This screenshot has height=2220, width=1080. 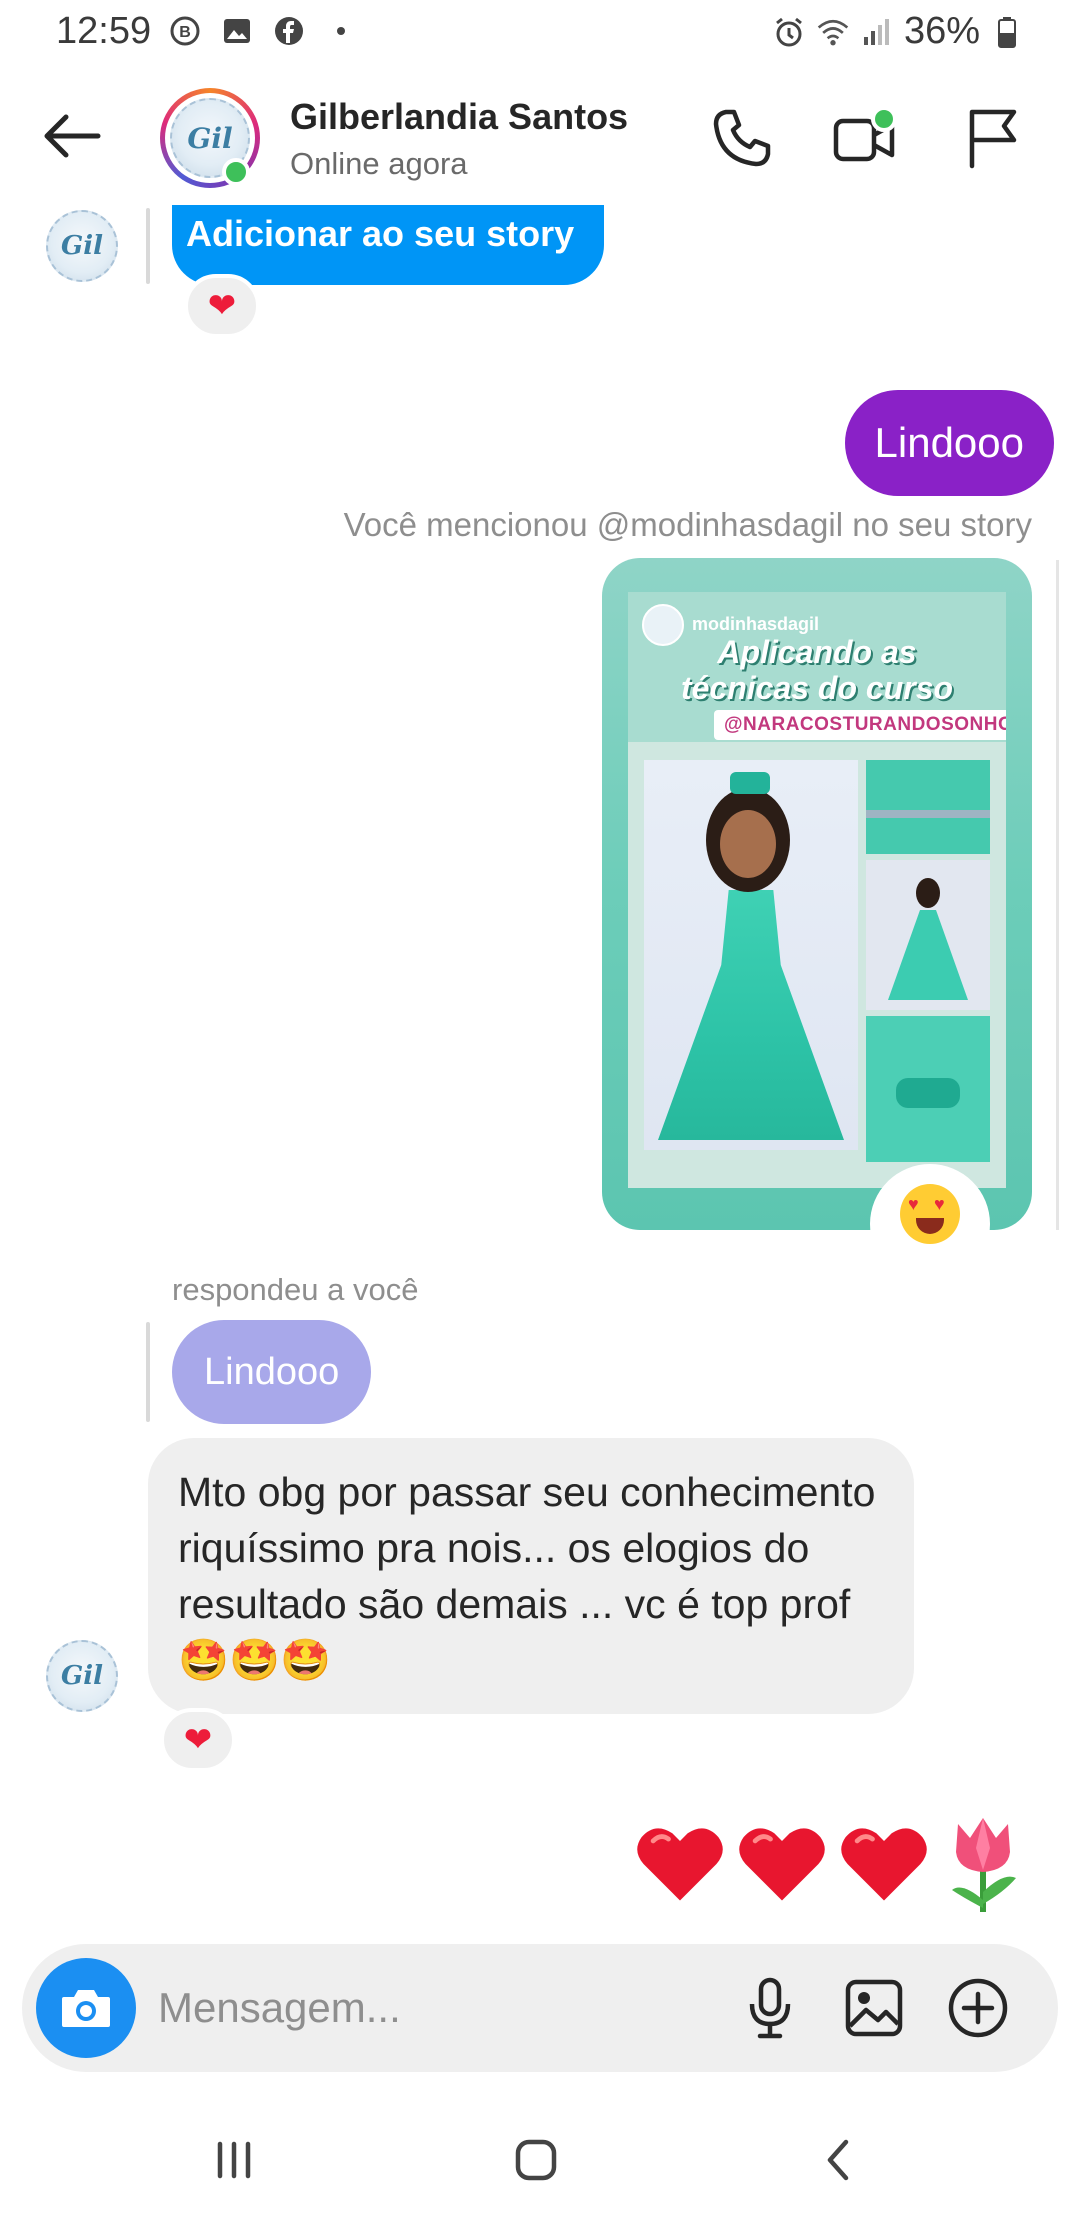 I want to click on video-camera-icon, so click(x=865, y=134).